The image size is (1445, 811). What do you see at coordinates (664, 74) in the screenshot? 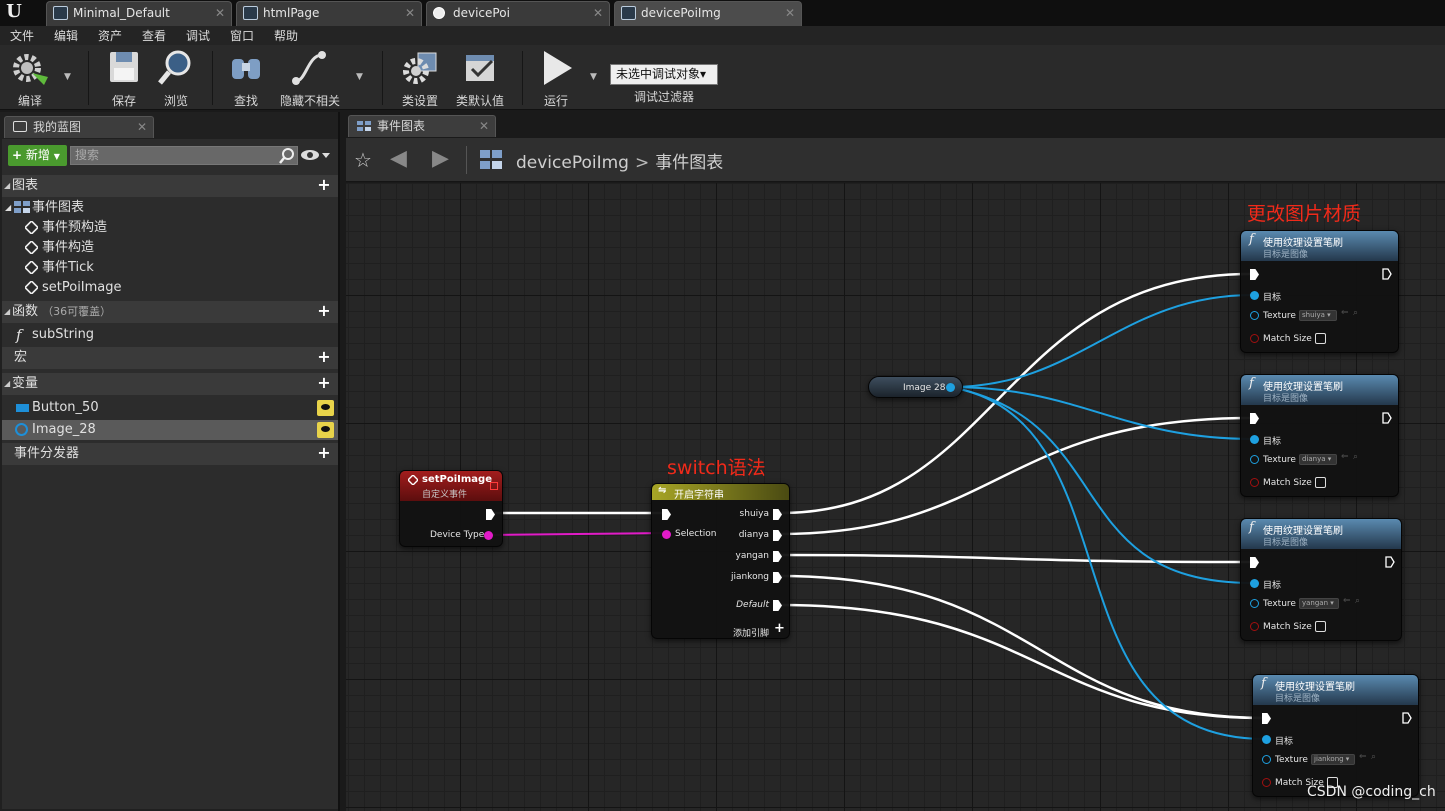
I see `debug-object-select: 未选中调试对象▾` at bounding box center [664, 74].